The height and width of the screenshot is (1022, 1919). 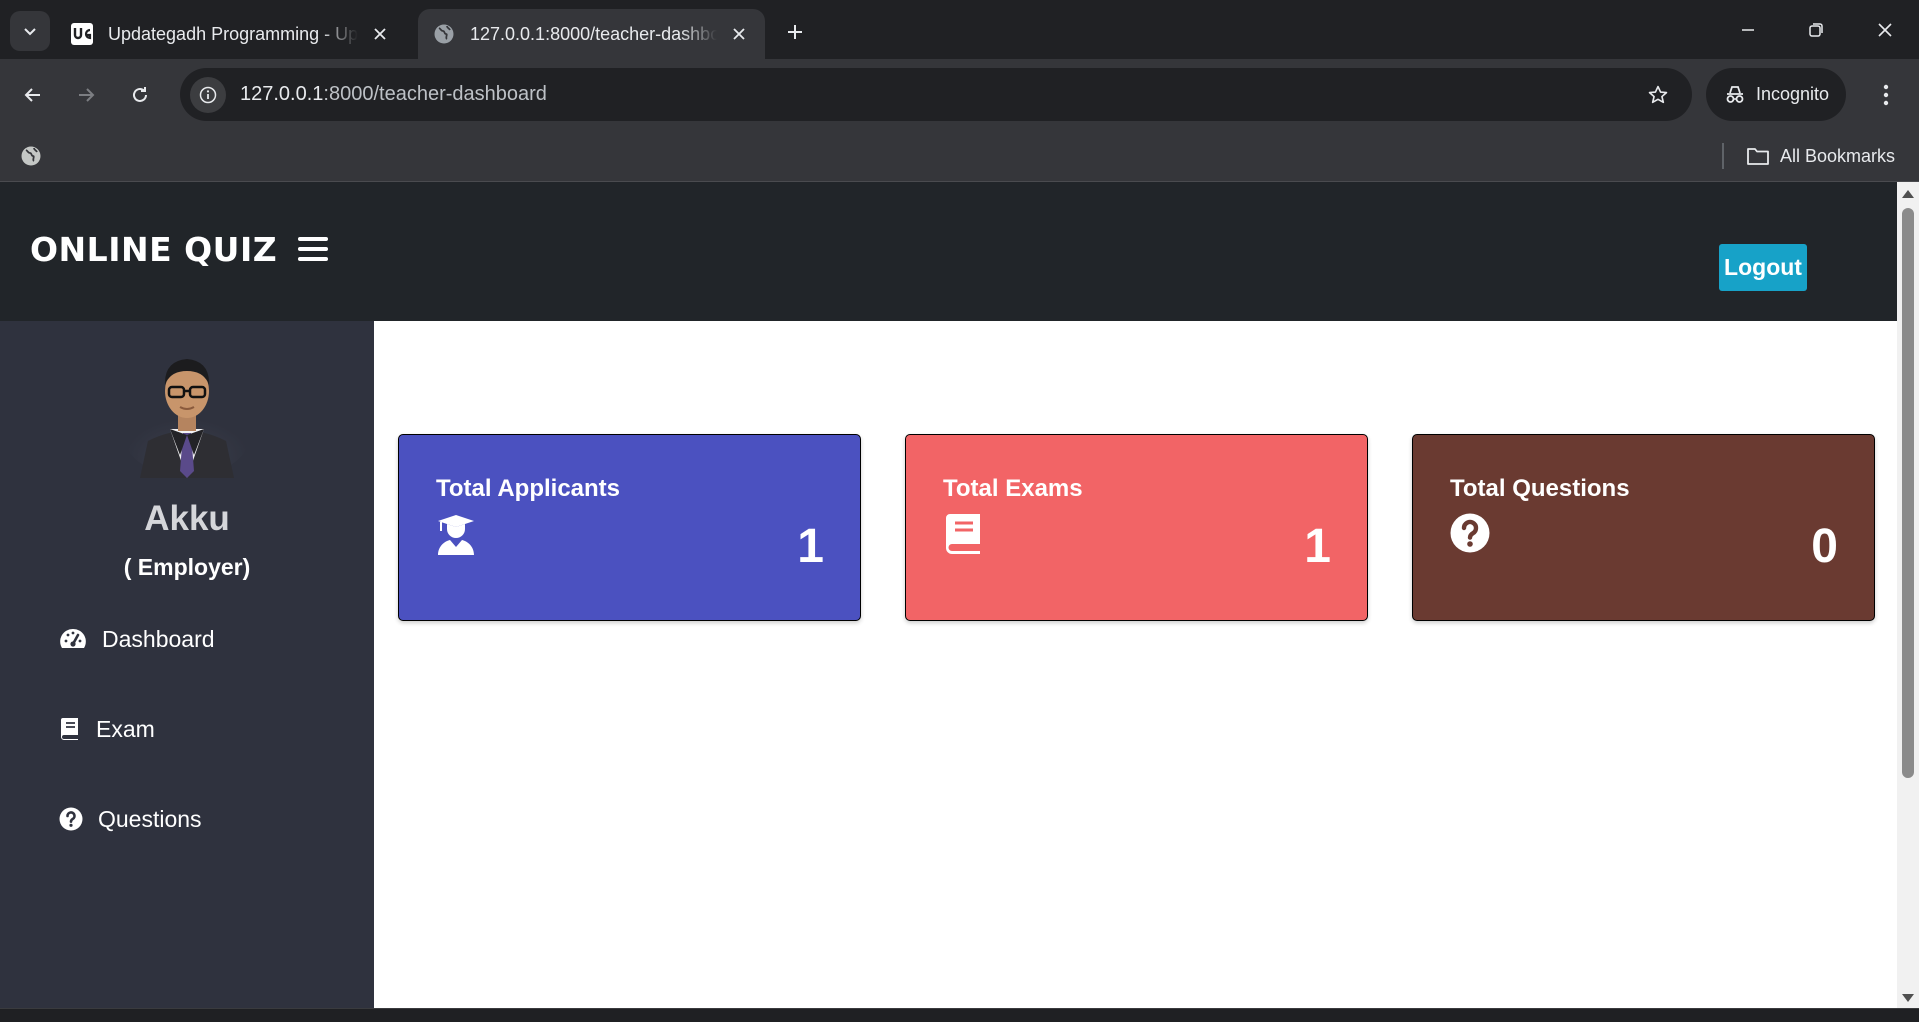 What do you see at coordinates (73, 639) in the screenshot?
I see `tachometer-icon` at bounding box center [73, 639].